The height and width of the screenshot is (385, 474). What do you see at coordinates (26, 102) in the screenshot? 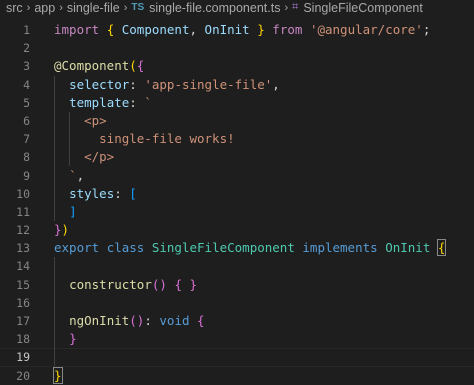
I see `line-number: 5` at bounding box center [26, 102].